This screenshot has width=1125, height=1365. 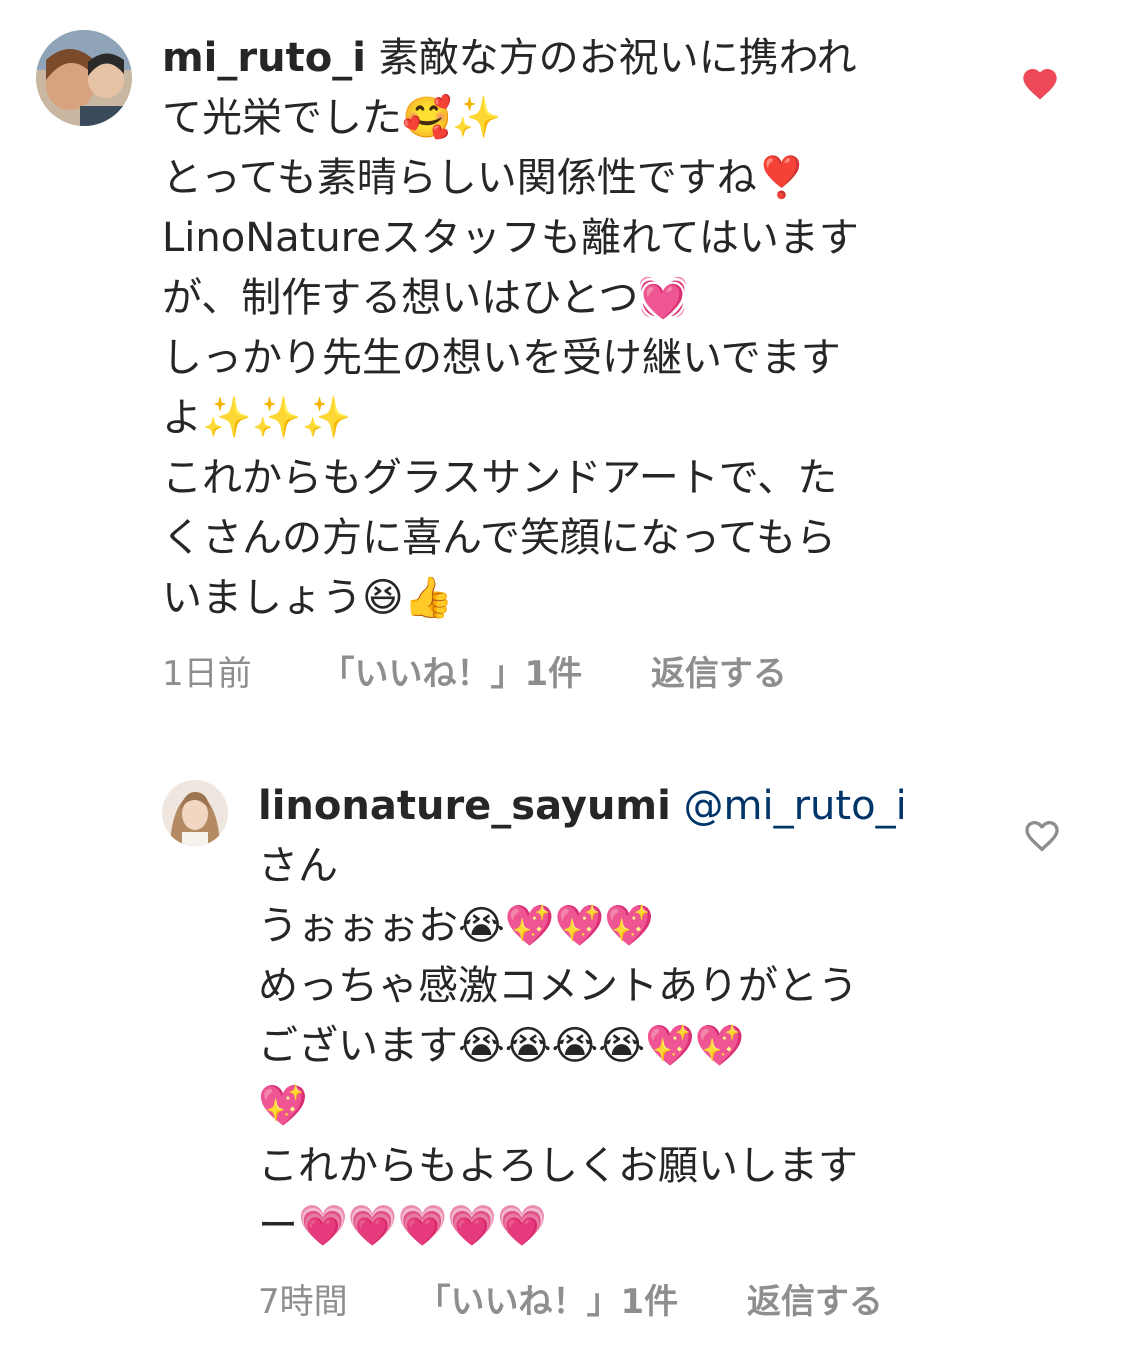 What do you see at coordinates (303, 1302) in the screenshot?
I see `comment-time: 7時間` at bounding box center [303, 1302].